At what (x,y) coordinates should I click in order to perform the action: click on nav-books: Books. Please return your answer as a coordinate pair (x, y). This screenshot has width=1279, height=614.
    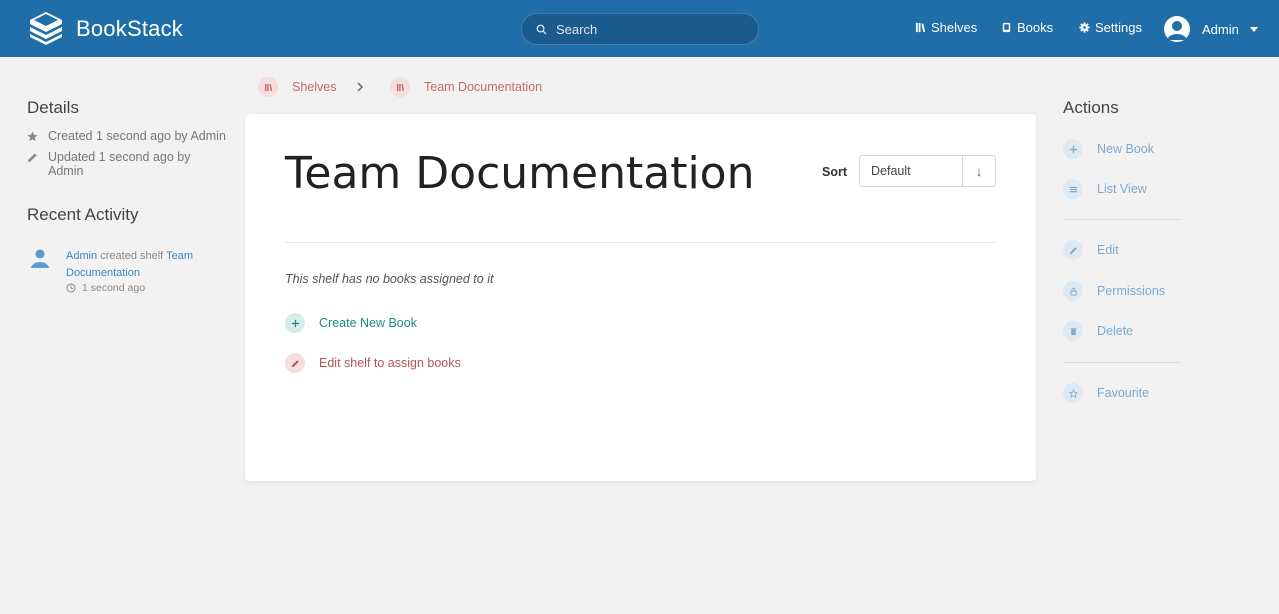
    Looking at the image, I should click on (1027, 27).